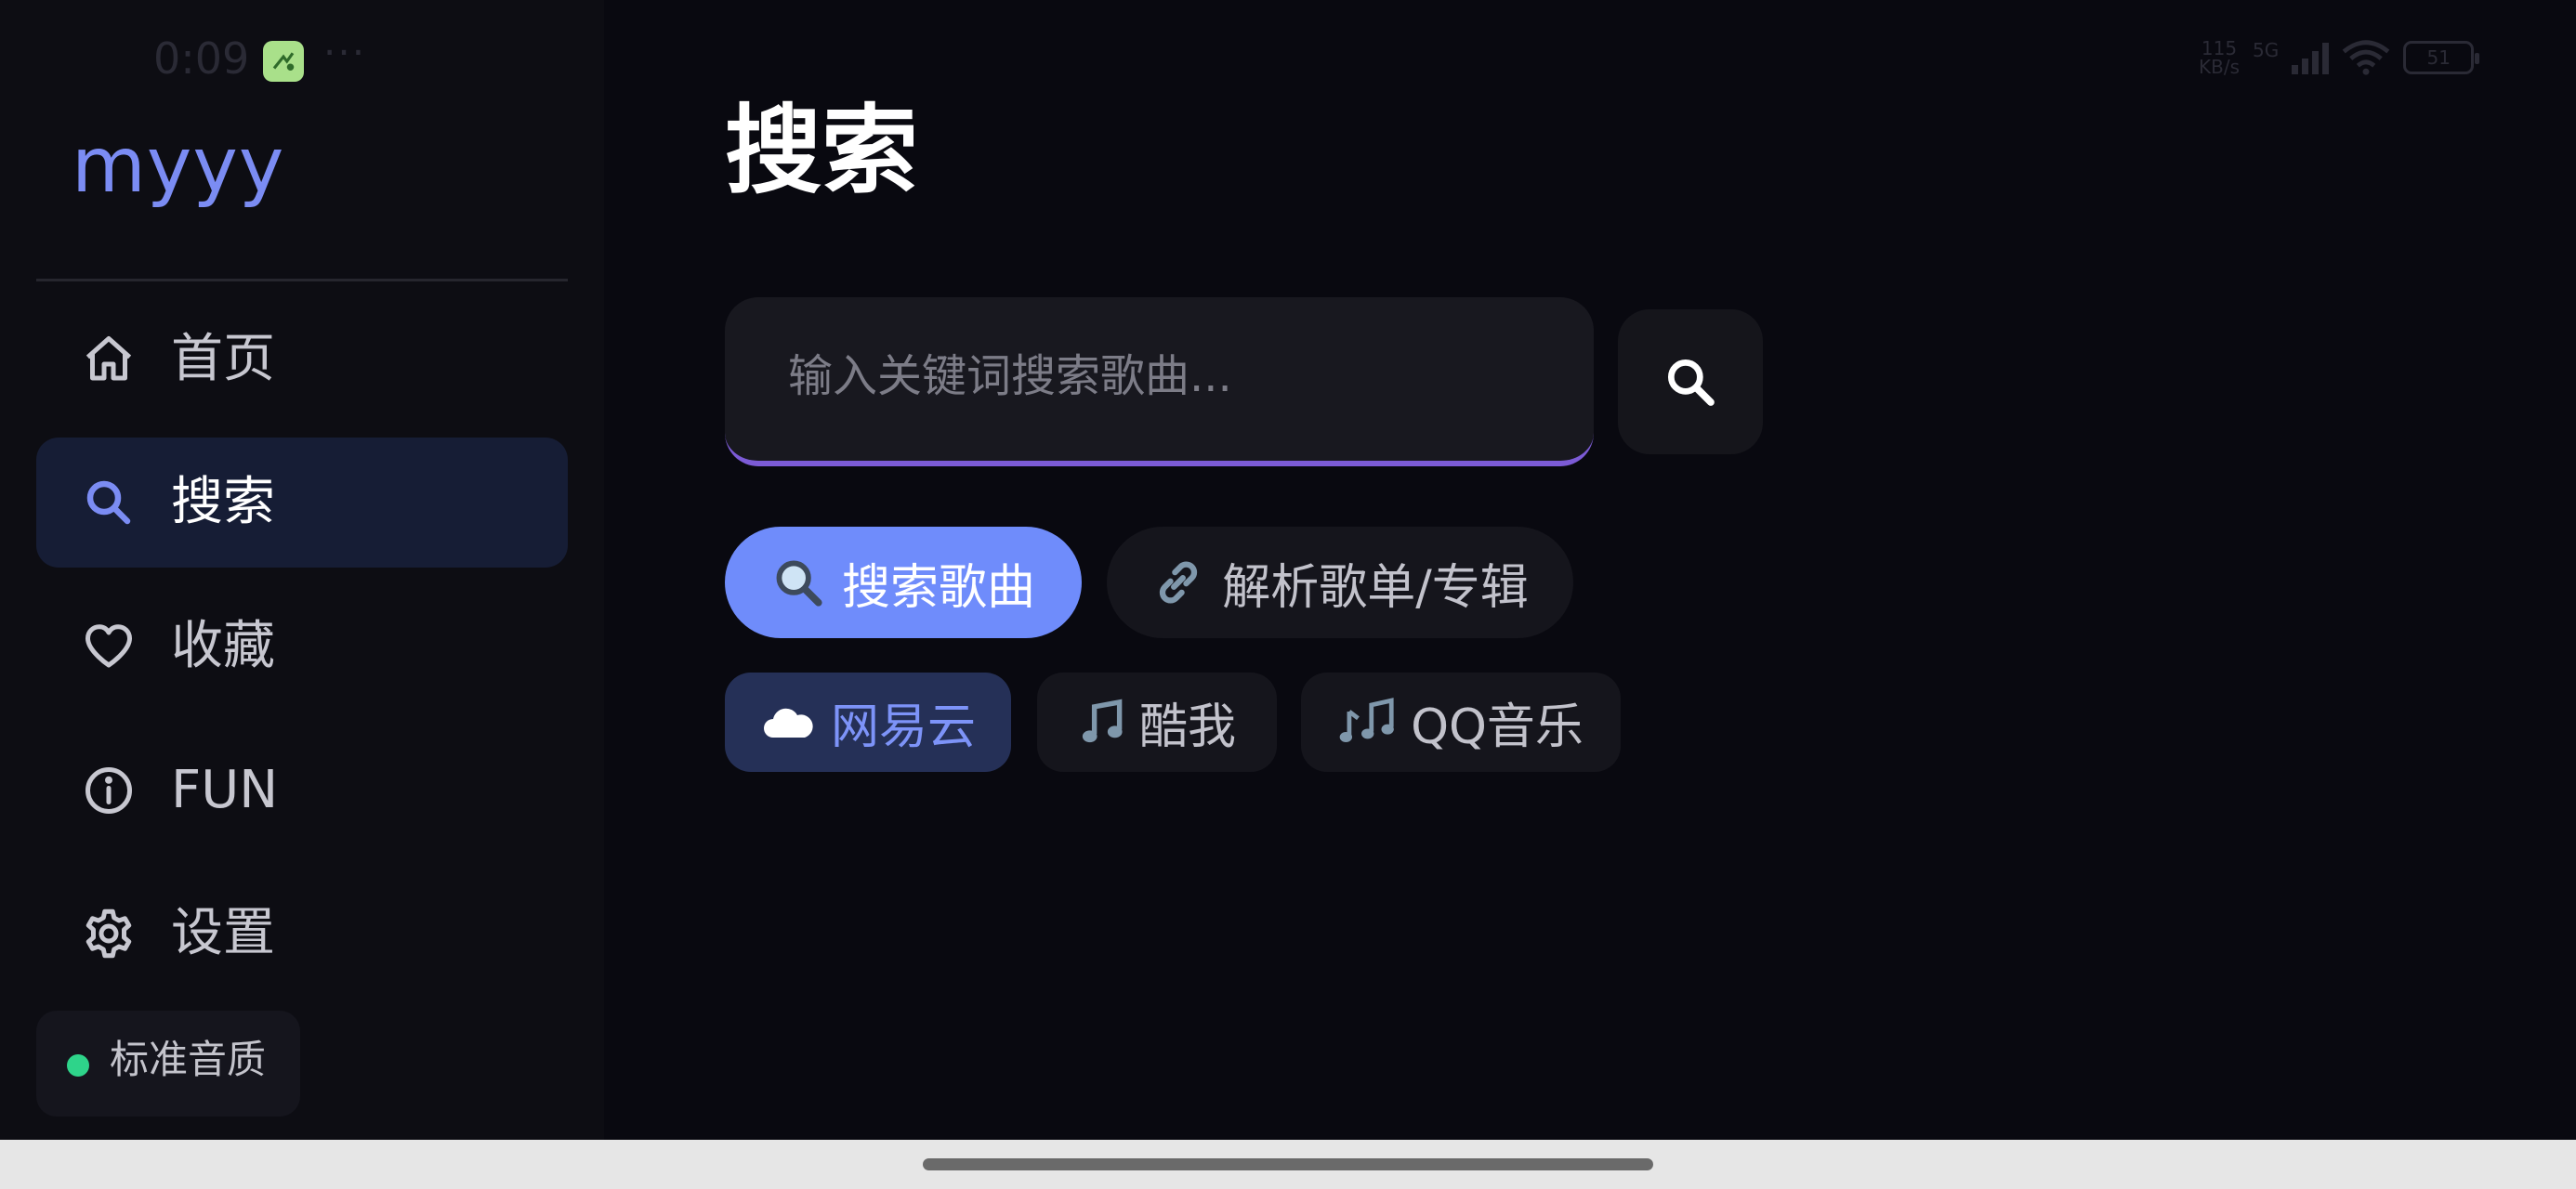  What do you see at coordinates (302, 359) in the screenshot?
I see `sidebar-item-home: 首页` at bounding box center [302, 359].